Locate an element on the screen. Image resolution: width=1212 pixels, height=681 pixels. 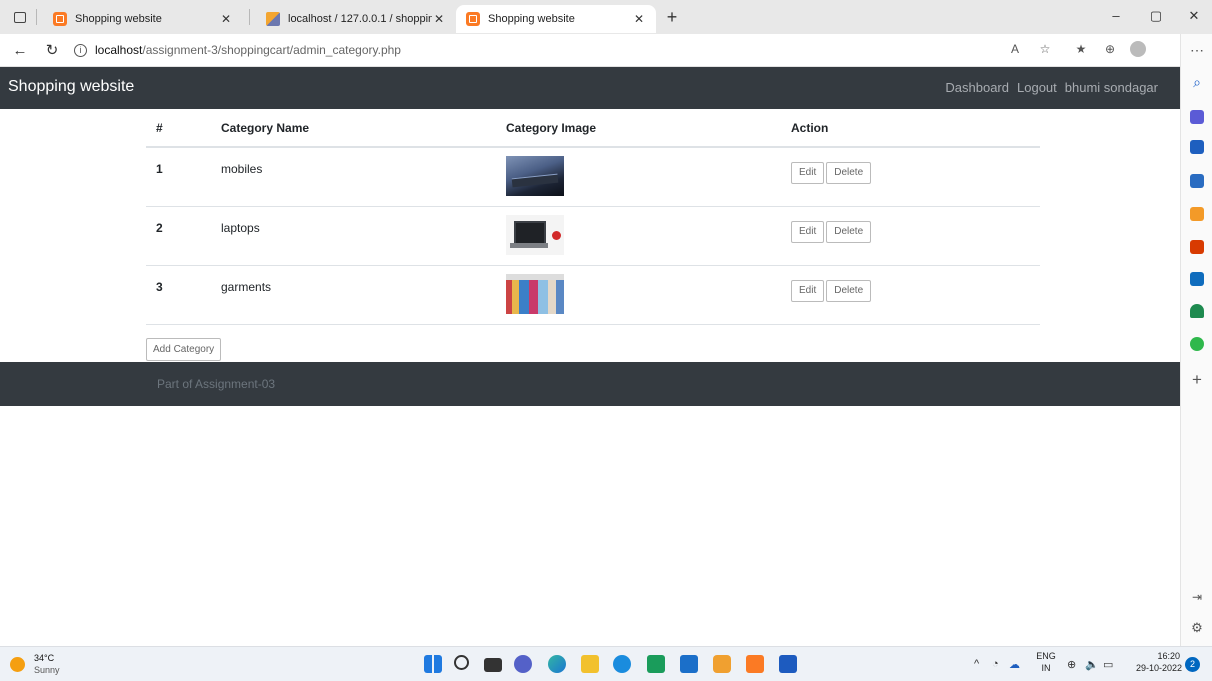
category-name: mobiles is located at coordinates (363, 177).